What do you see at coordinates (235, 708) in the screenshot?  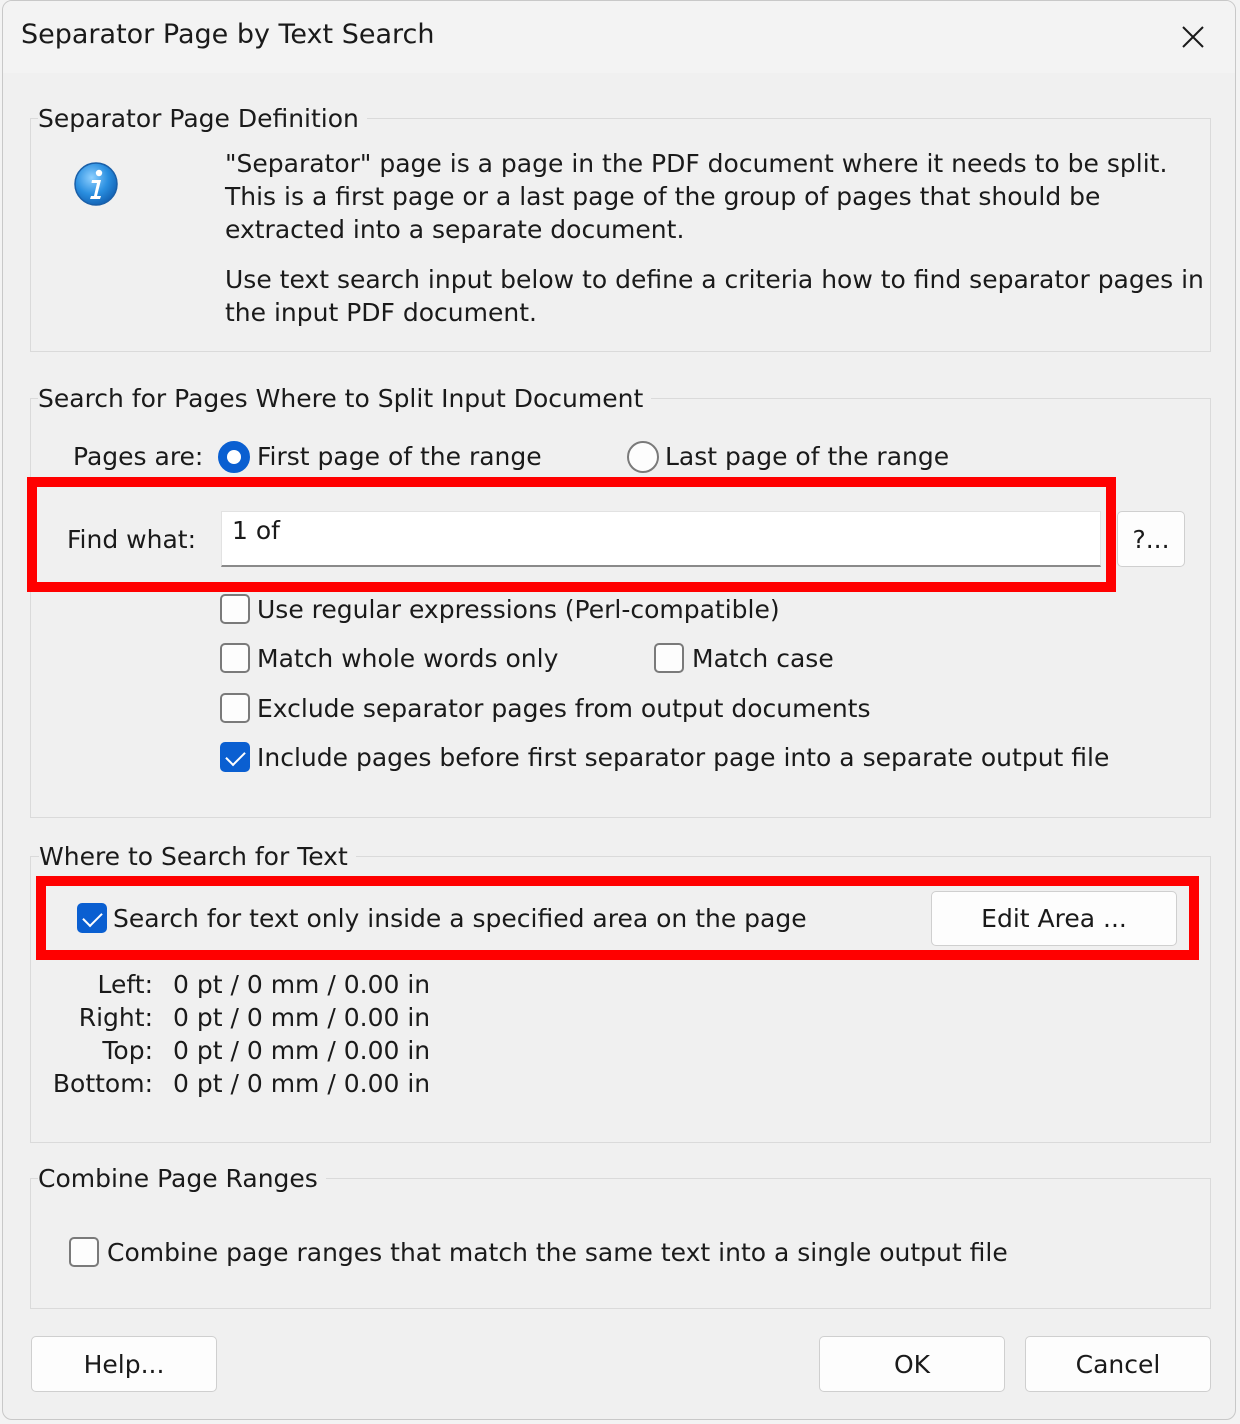 I see `exclude-separator-checkbox` at bounding box center [235, 708].